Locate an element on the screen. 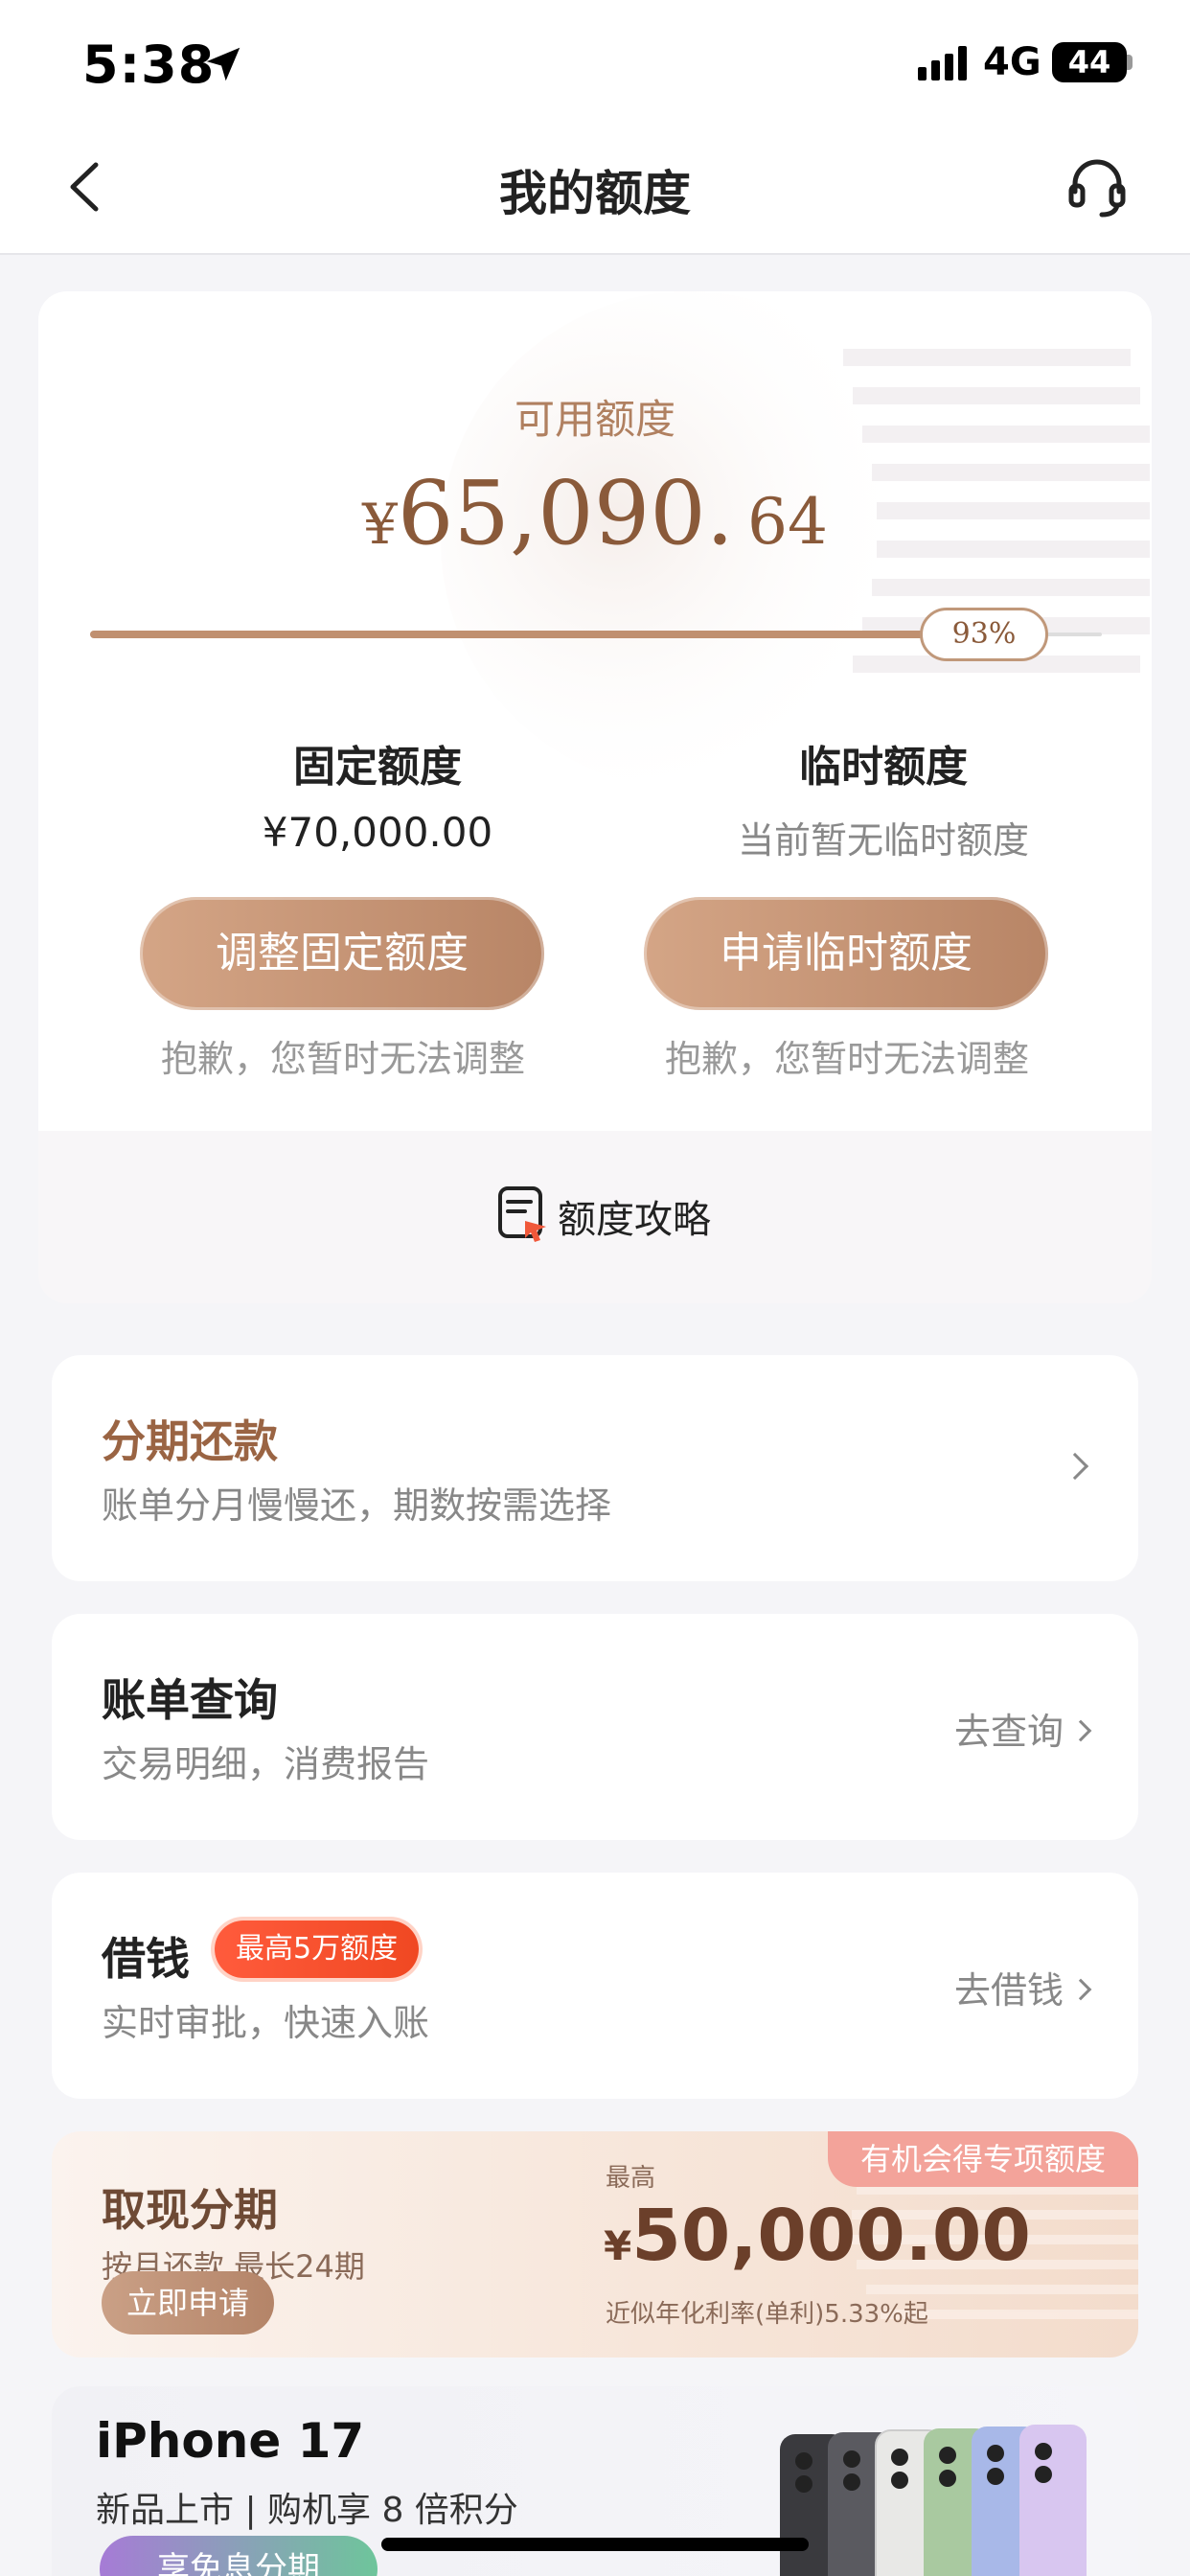  interest-free-installment-button: 享免息分期 is located at coordinates (239, 2556).